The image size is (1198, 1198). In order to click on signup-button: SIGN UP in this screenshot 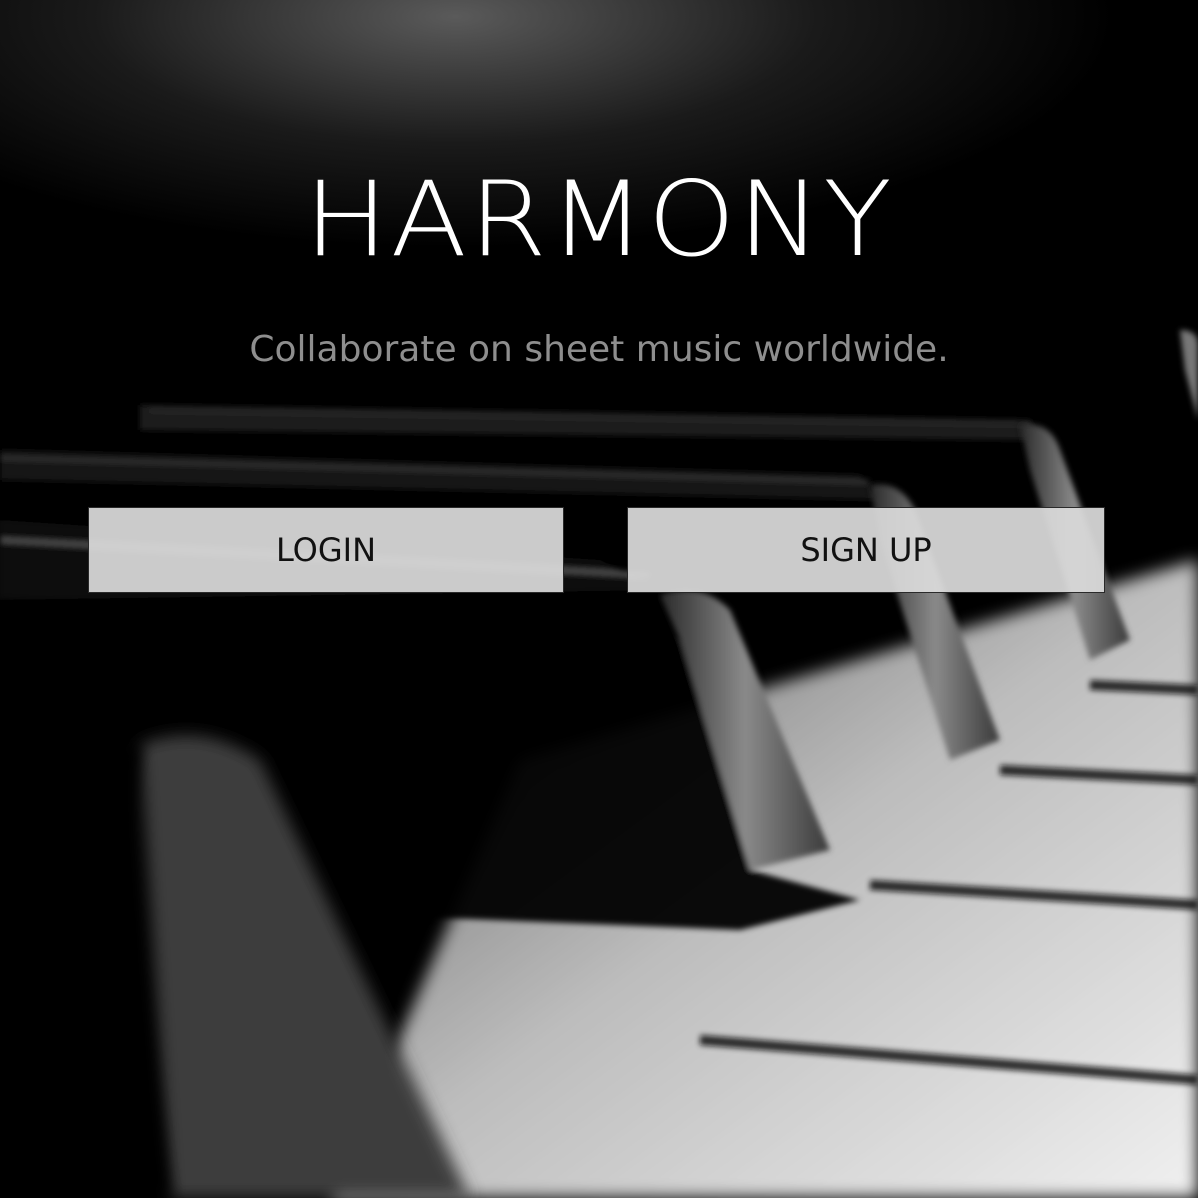, I will do `click(866, 550)`.